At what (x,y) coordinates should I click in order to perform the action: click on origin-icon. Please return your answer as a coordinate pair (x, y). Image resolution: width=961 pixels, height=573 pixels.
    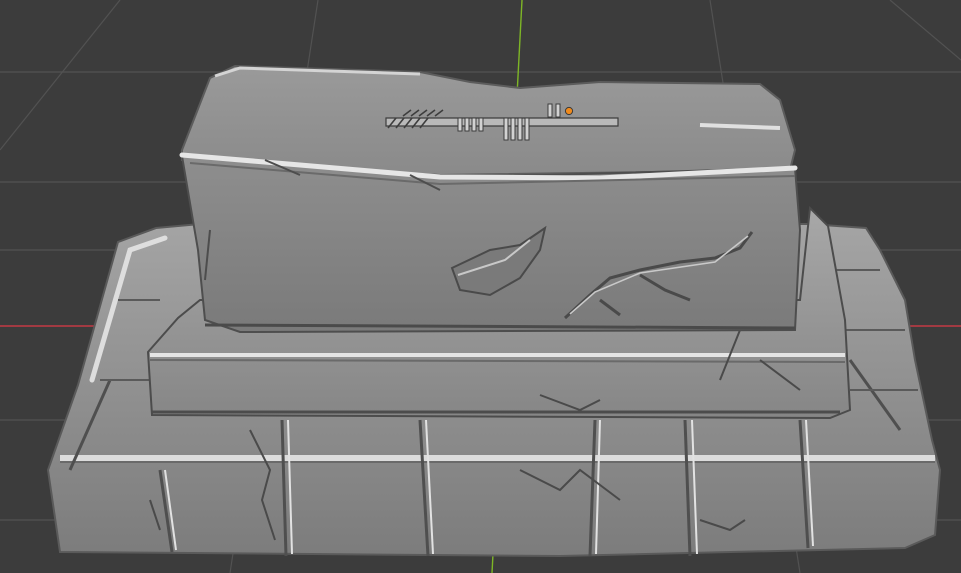
    Looking at the image, I should click on (569, 111).